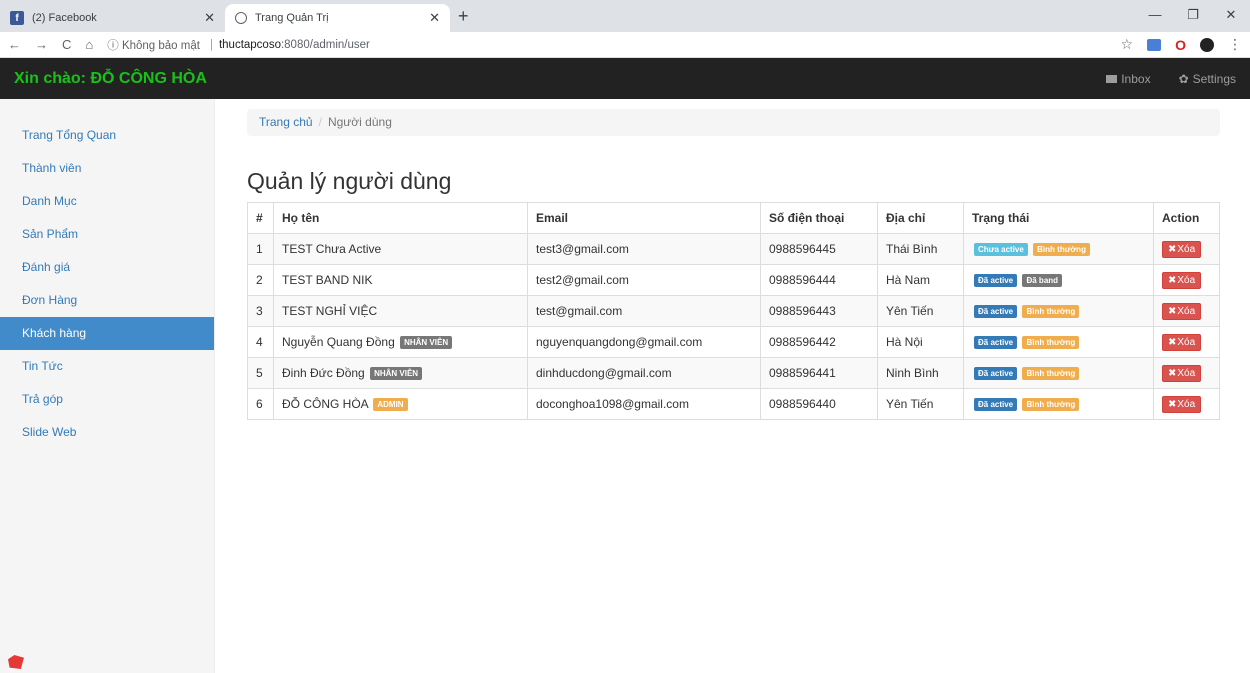 The image size is (1250, 673). Describe the element at coordinates (644, 280) in the screenshot. I see `cell-email: test2@gmail.com` at that location.